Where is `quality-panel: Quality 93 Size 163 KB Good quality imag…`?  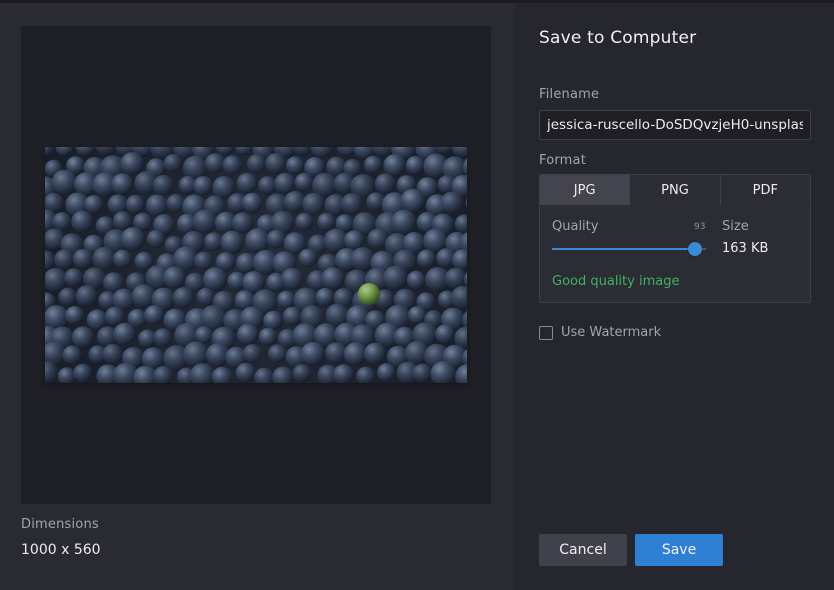 quality-panel: Quality 93 Size 163 KB Good quality imag… is located at coordinates (675, 254).